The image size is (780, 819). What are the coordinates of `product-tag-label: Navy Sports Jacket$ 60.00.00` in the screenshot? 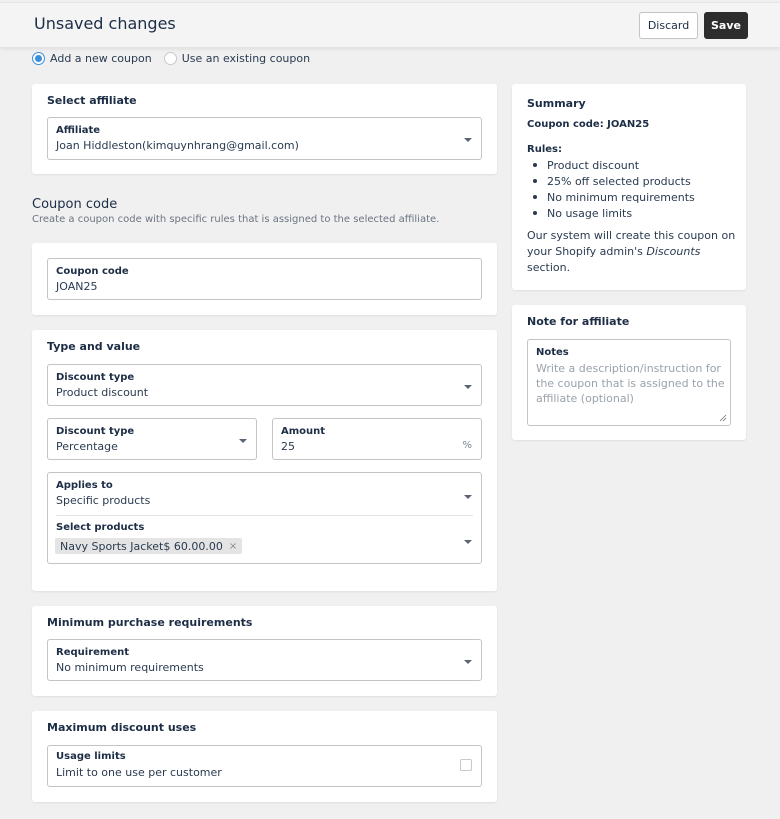 It's located at (141, 546).